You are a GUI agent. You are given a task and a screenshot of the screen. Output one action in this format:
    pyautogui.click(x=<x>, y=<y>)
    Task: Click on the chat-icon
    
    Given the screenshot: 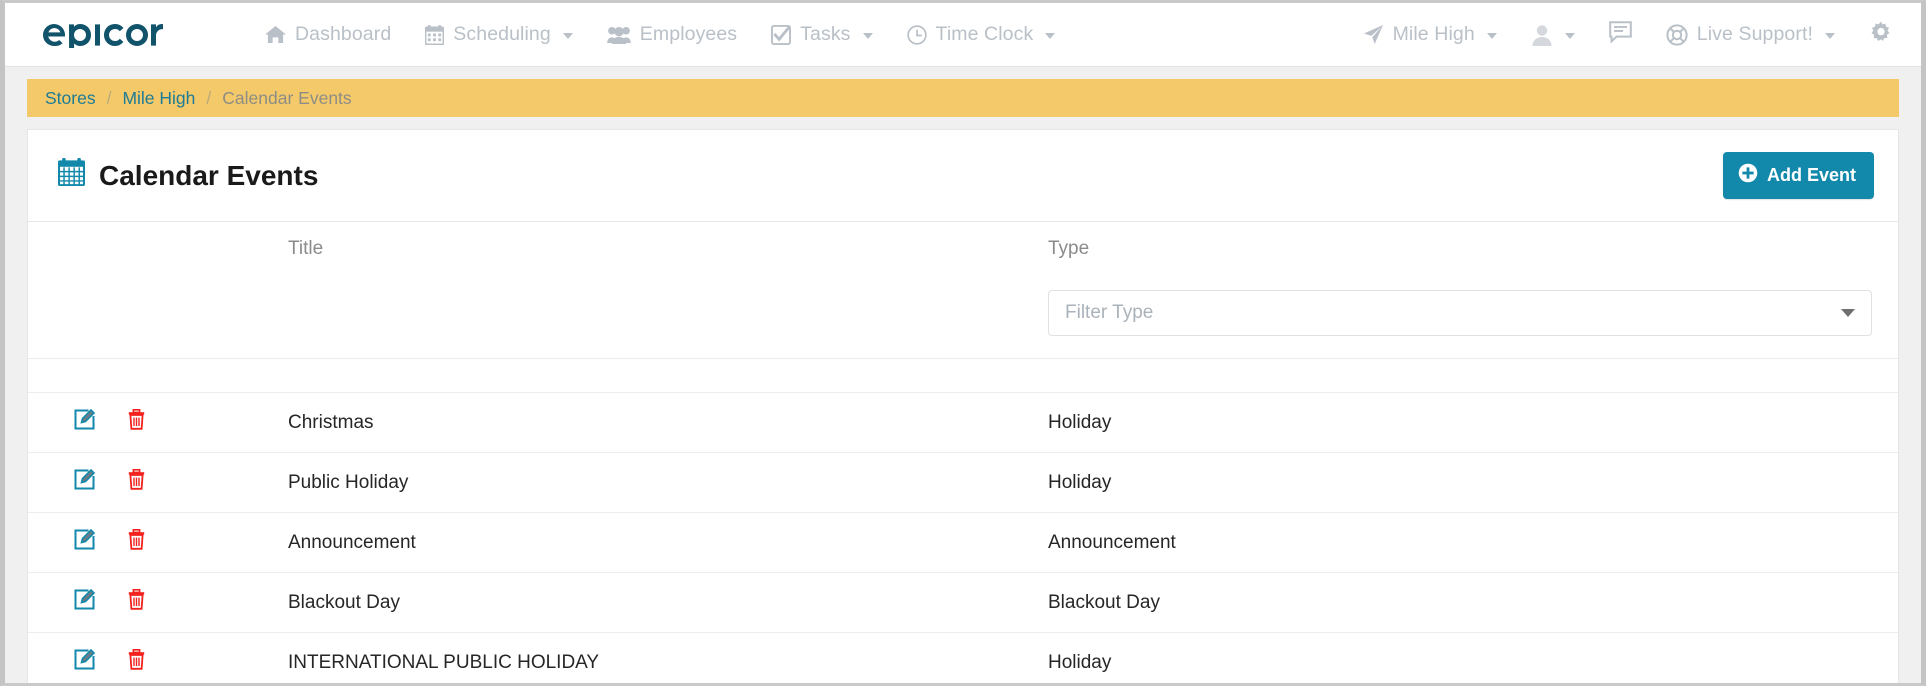 What is the action you would take?
    pyautogui.click(x=1620, y=34)
    